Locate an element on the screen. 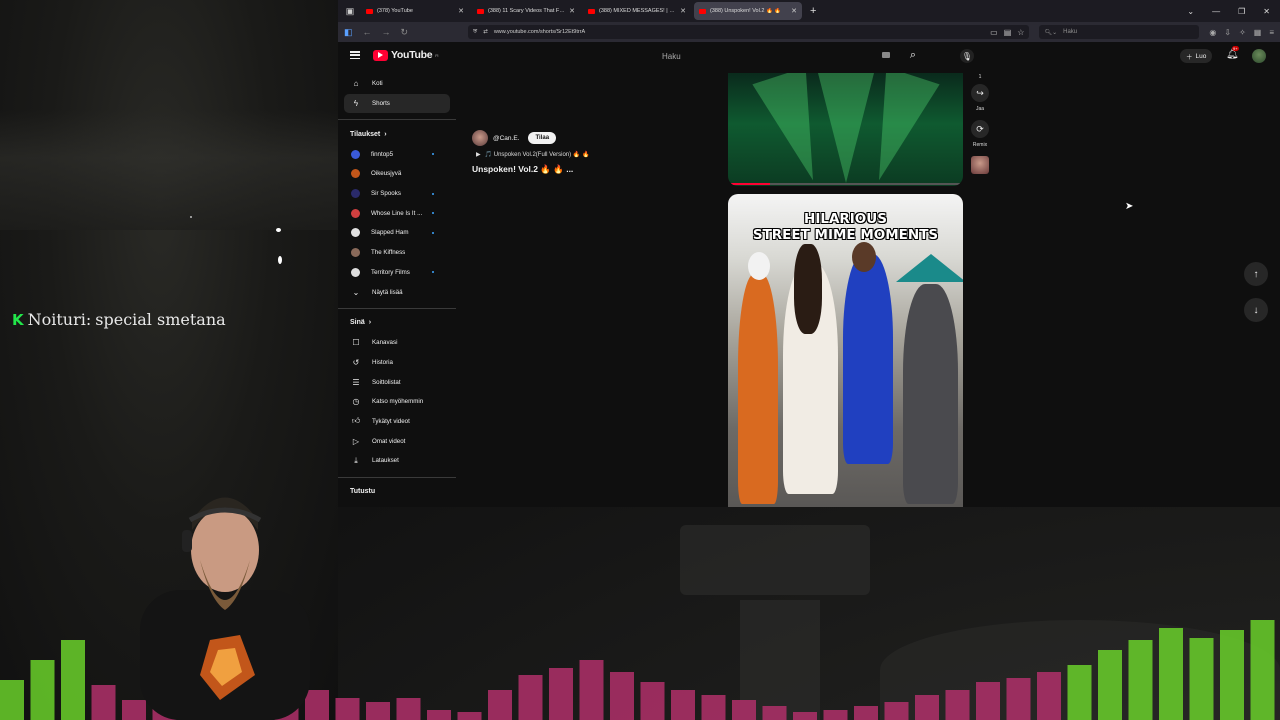 The width and height of the screenshot is (1280, 720). previous-short-button: ↑ is located at coordinates (1256, 274).